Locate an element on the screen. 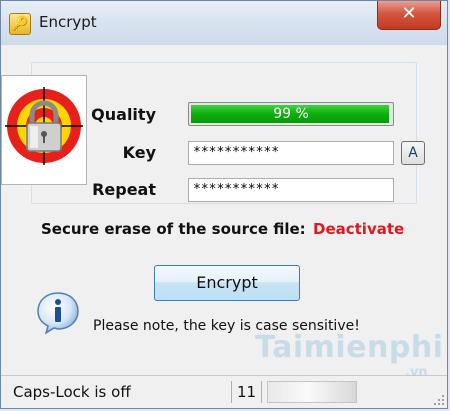 This screenshot has height=411, width=450. encrypt-button: Encrypt is located at coordinates (227, 283).